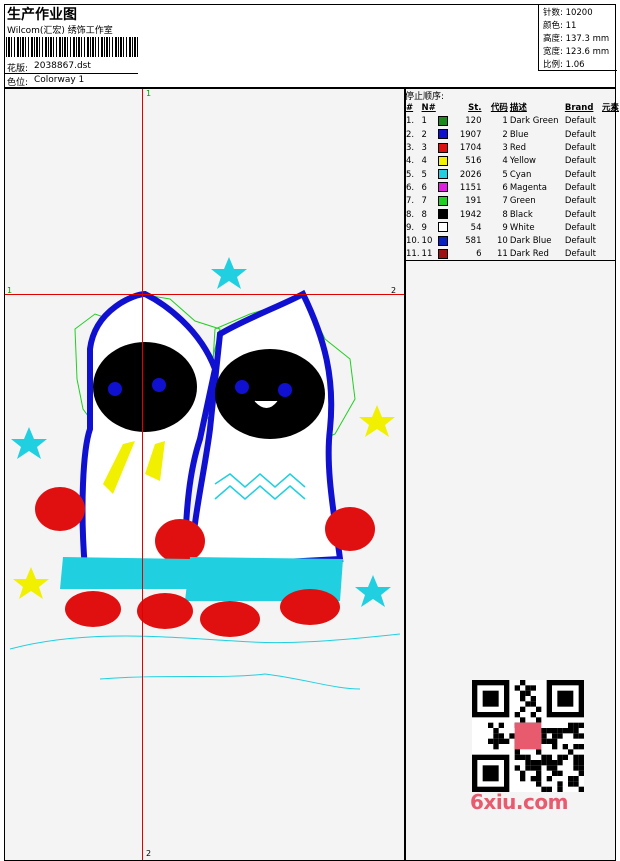  Describe the element at coordinates (512, 135) in the screenshot. I see `table-row: 2. 2 1907 2 Blue Default` at that location.